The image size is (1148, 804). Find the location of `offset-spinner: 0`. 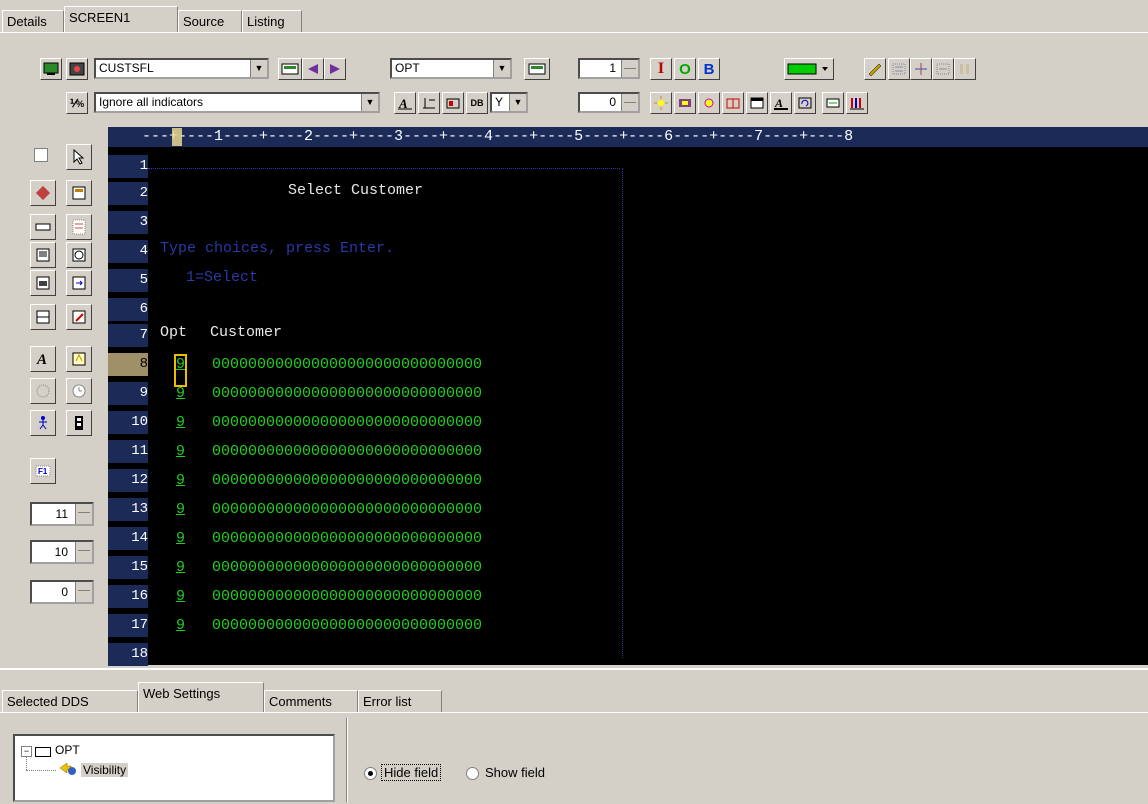

offset-spinner: 0 is located at coordinates (62, 592).